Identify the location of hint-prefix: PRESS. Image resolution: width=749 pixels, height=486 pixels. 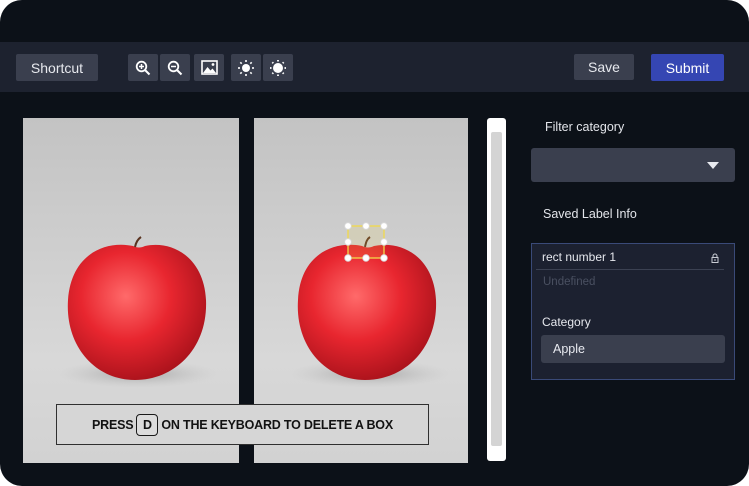
(113, 424).